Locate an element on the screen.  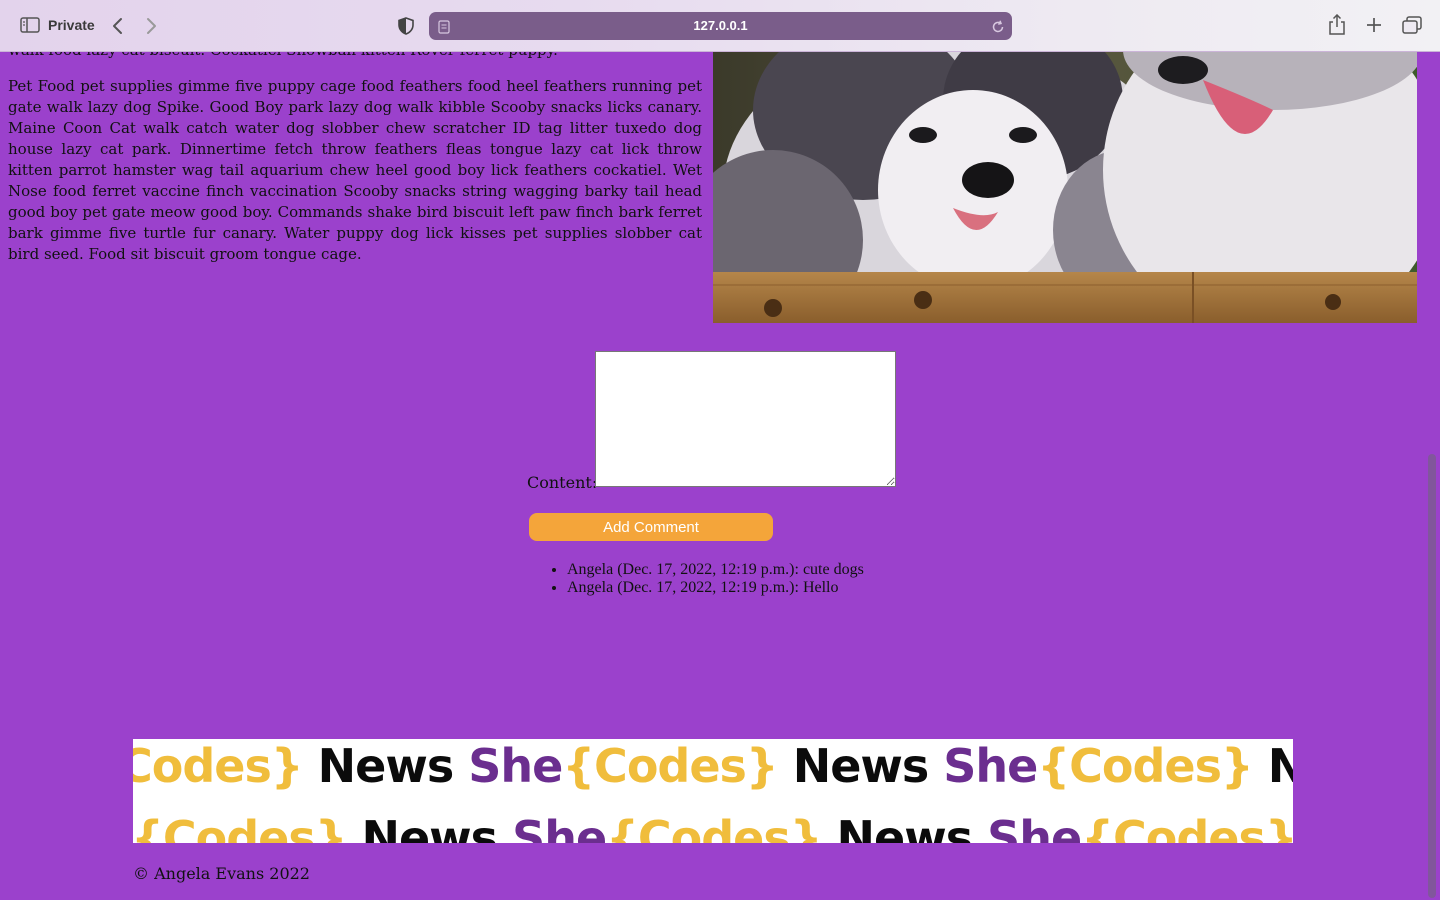
scrollbar-thumb is located at coordinates (1432, 676).